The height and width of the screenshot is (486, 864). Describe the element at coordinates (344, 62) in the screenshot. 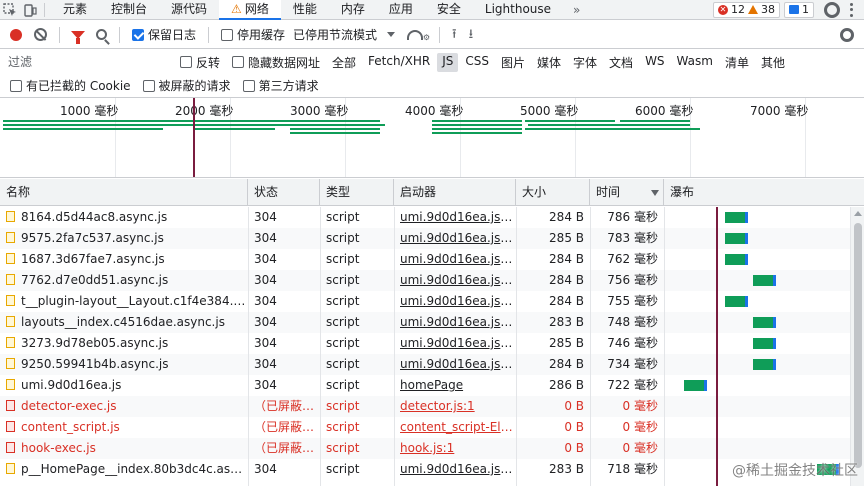

I see `type-filter-0: 全部` at that location.